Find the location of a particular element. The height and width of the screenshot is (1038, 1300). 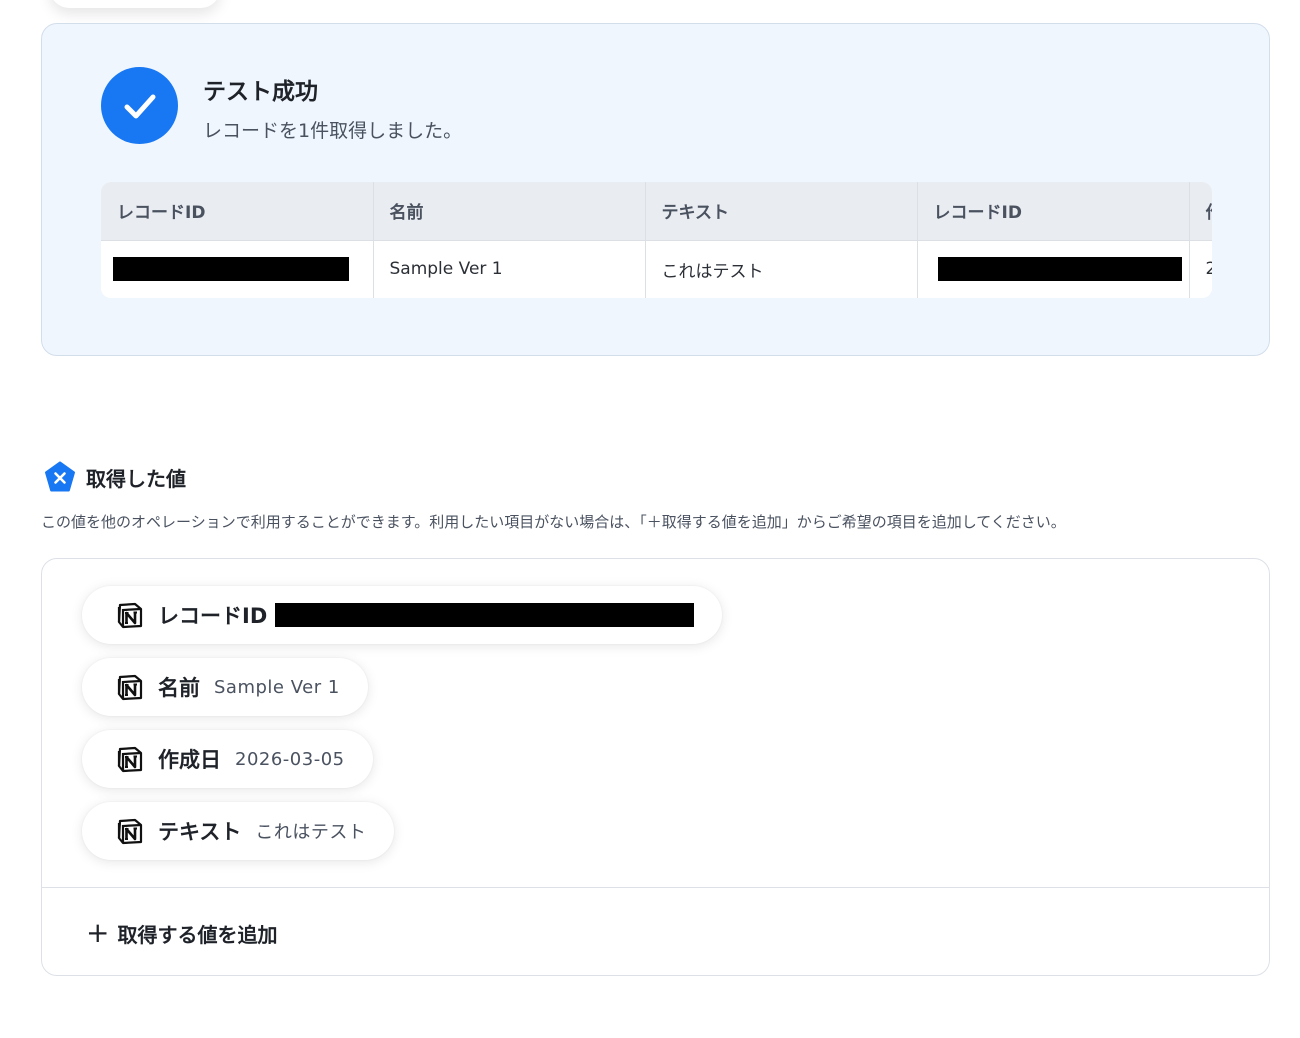

divider is located at coordinates (655, 887).